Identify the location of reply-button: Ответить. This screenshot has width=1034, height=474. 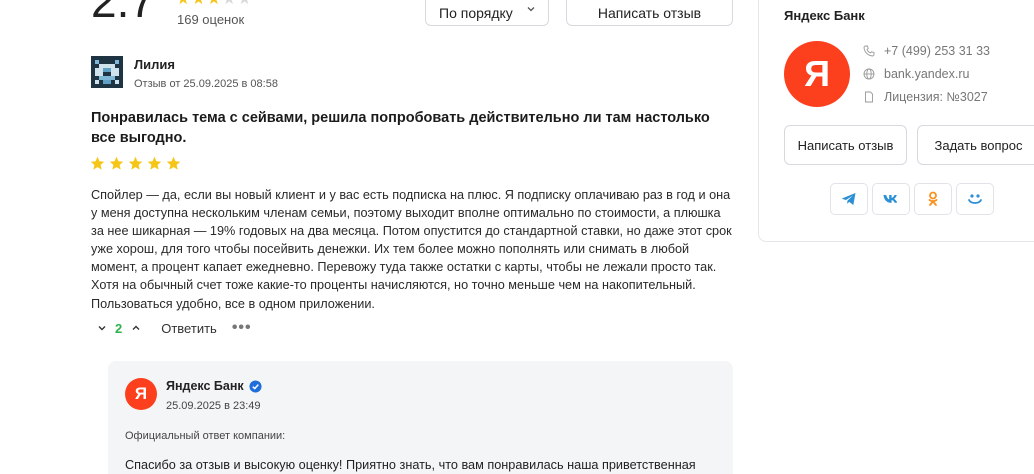
(189, 328).